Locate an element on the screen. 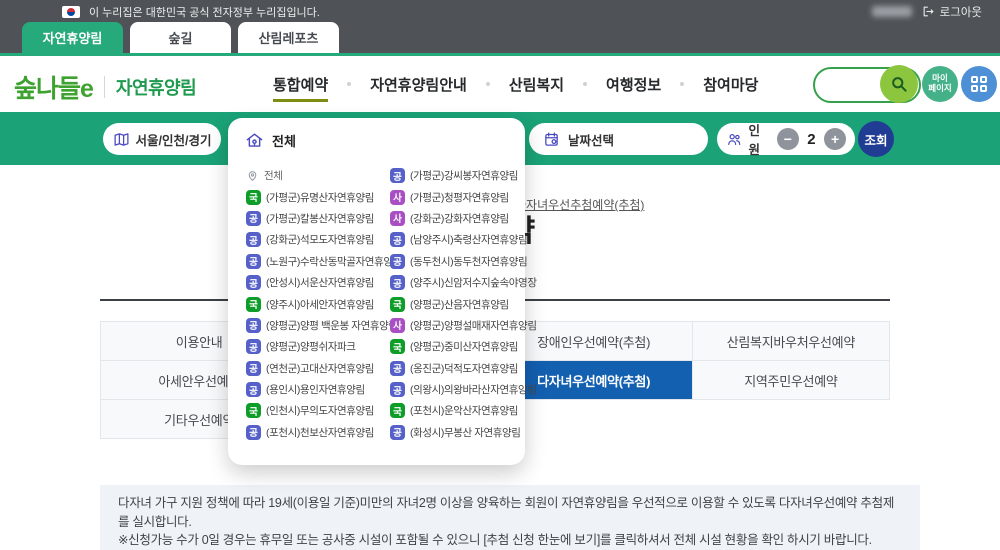 This screenshot has width=1000, height=550. date-select: 날짜선택 is located at coordinates (618, 139).